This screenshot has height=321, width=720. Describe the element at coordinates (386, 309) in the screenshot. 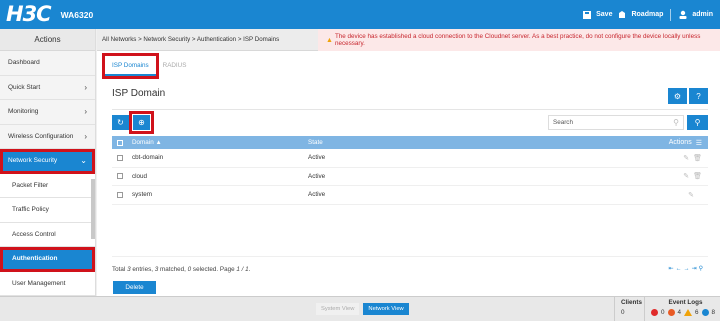

I see `network-view-button: Network View` at that location.